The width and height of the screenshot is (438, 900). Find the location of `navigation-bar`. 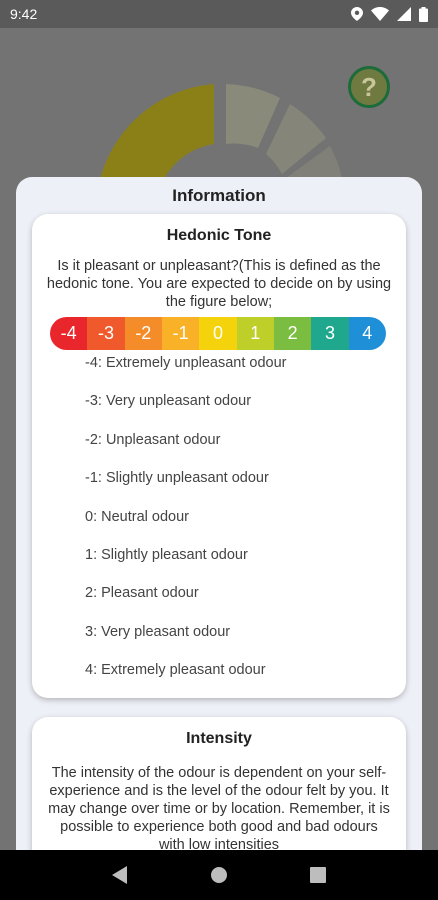

navigation-bar is located at coordinates (219, 875).